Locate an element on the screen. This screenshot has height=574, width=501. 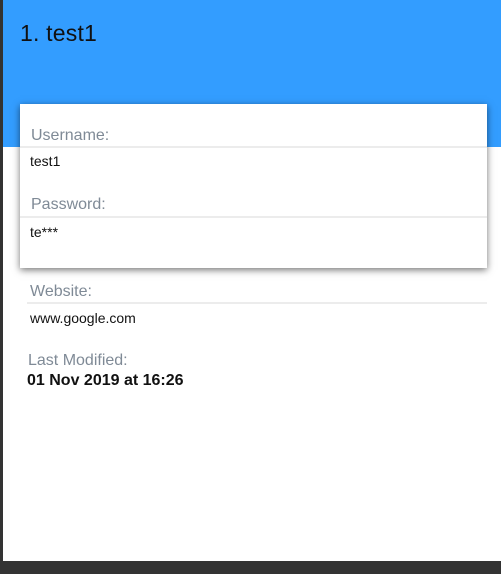
bottom-frame-bar is located at coordinates (250, 567).